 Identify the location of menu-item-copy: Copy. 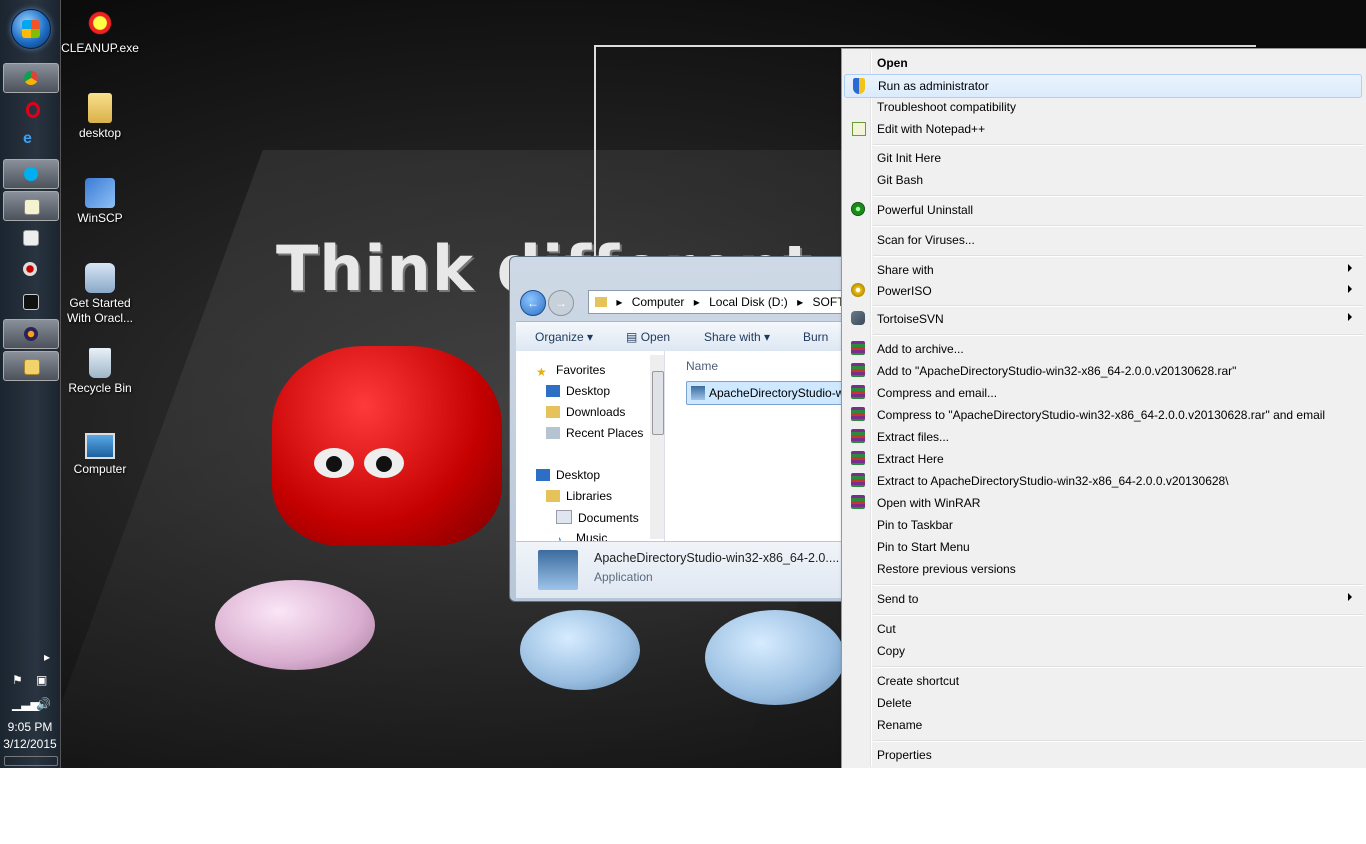
(1103, 651).